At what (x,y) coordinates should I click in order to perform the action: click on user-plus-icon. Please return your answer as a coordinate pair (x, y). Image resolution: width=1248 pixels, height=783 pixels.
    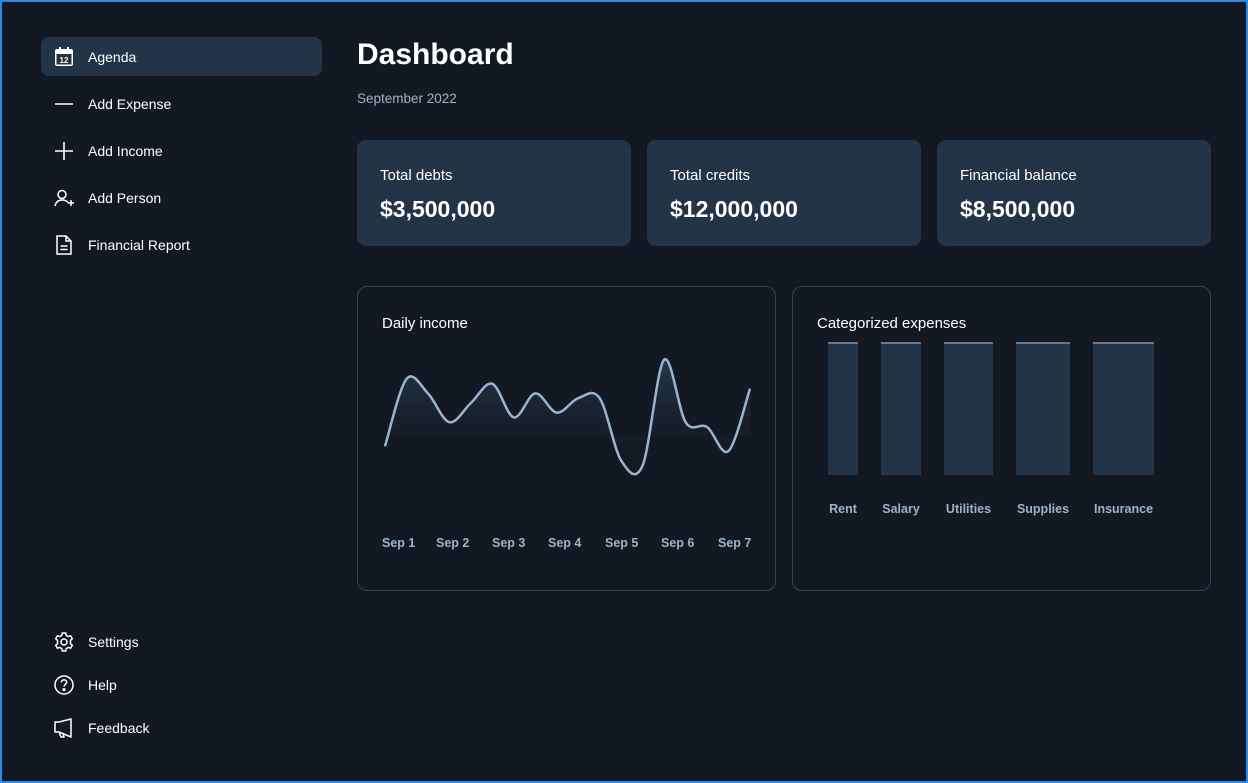
    Looking at the image, I should click on (64, 198).